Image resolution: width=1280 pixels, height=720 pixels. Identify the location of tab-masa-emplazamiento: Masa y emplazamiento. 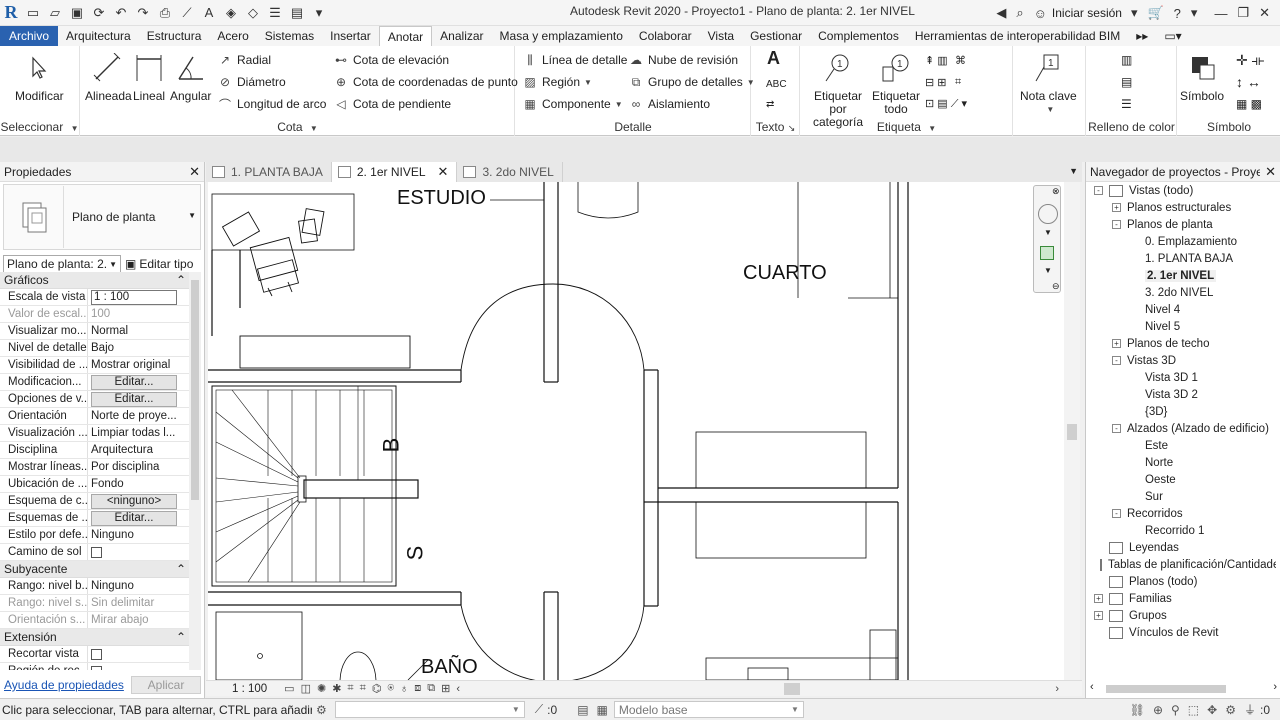
(561, 36).